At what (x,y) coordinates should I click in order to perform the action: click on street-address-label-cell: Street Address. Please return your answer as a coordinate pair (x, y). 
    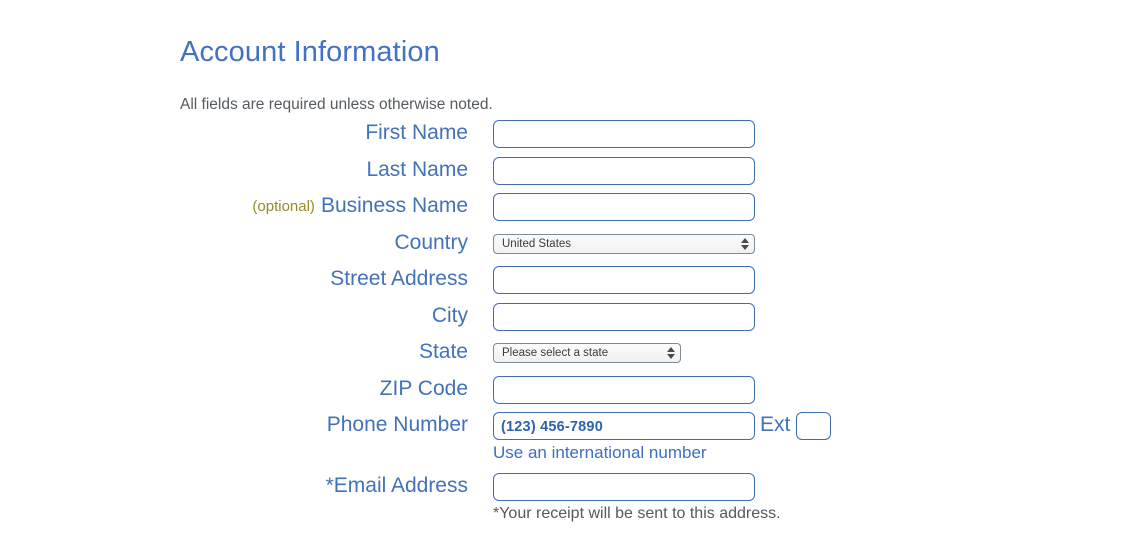
    Looking at the image, I should click on (240, 280).